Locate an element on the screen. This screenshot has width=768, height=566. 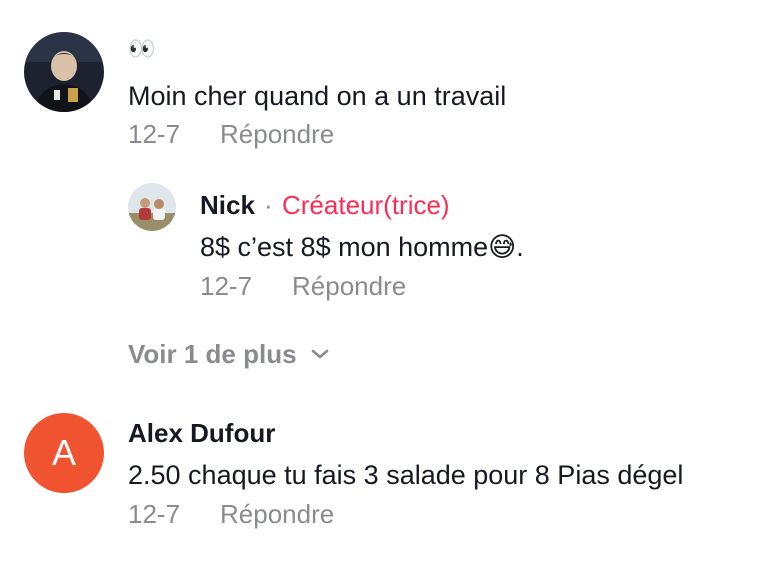
avatar-initial: A is located at coordinates (63, 452).